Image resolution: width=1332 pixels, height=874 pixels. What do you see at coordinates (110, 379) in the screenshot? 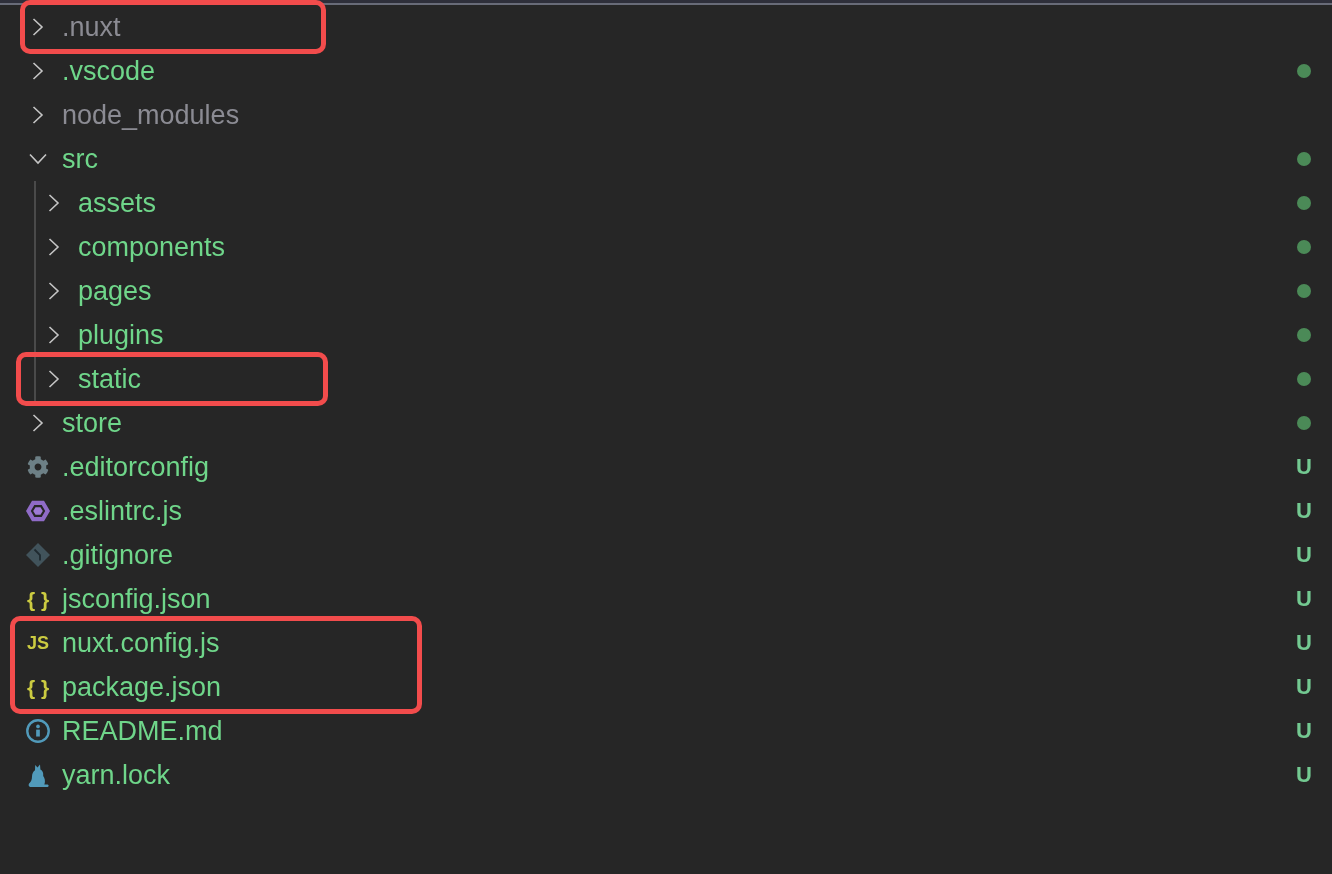
I see `folder-name: static` at bounding box center [110, 379].